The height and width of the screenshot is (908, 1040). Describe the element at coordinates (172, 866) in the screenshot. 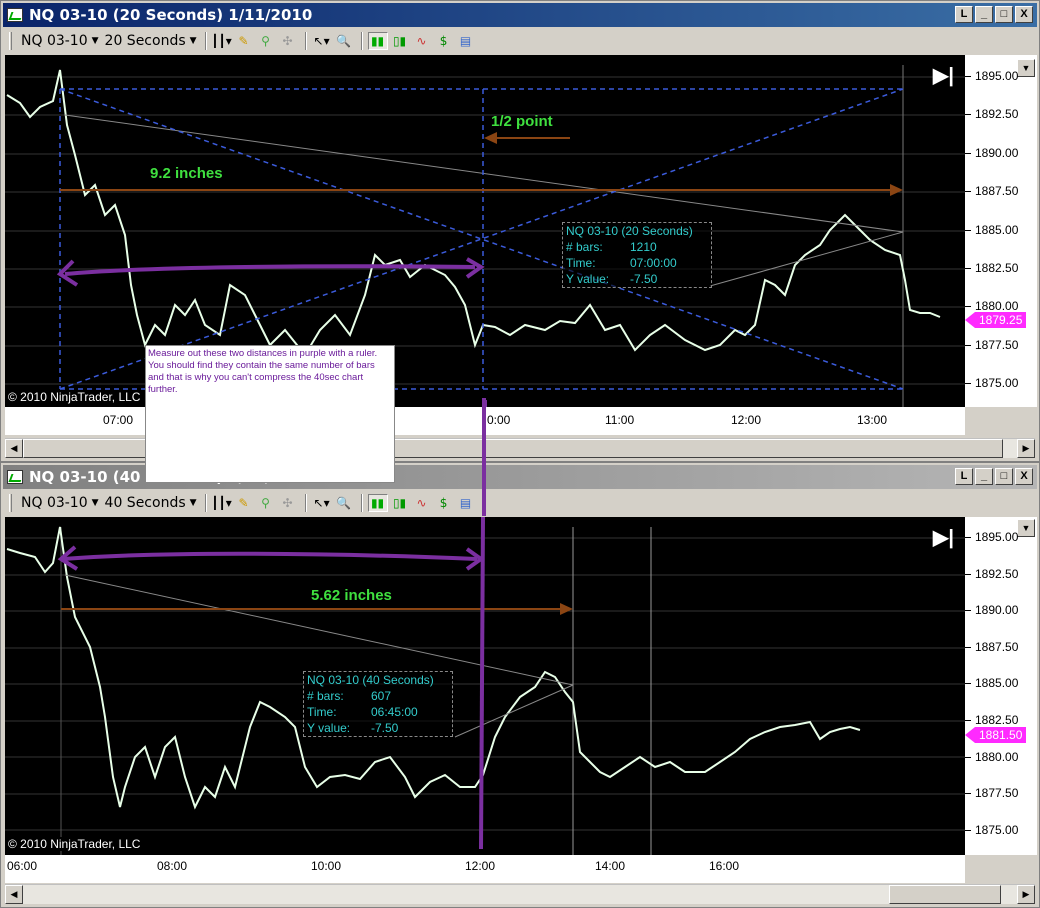

I see `time-label: 08:00` at that location.